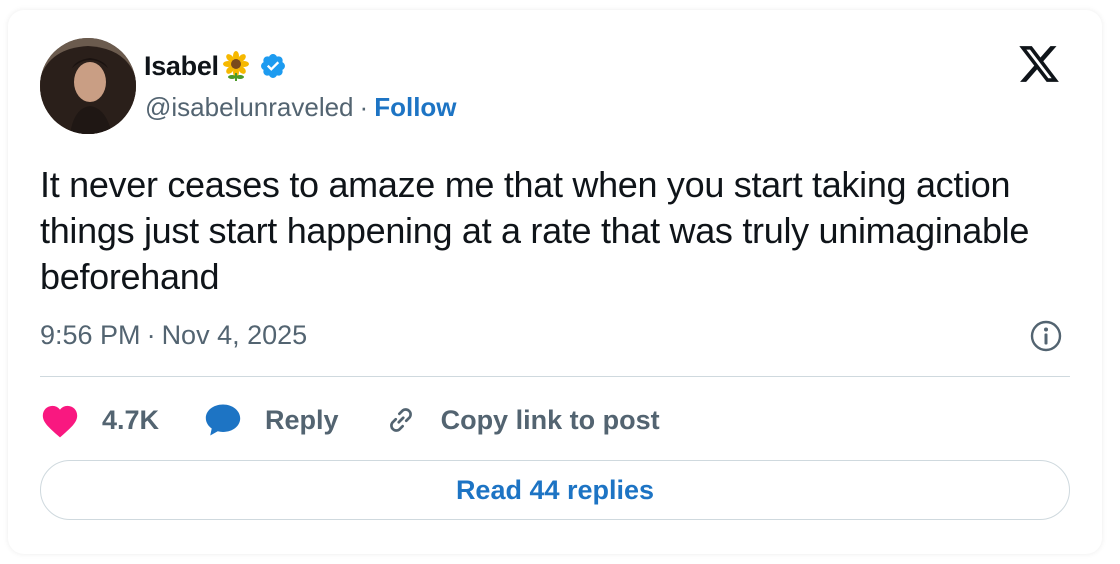 The width and height of the screenshot is (1120, 564). I want to click on author-name: Isabel, so click(181, 66).